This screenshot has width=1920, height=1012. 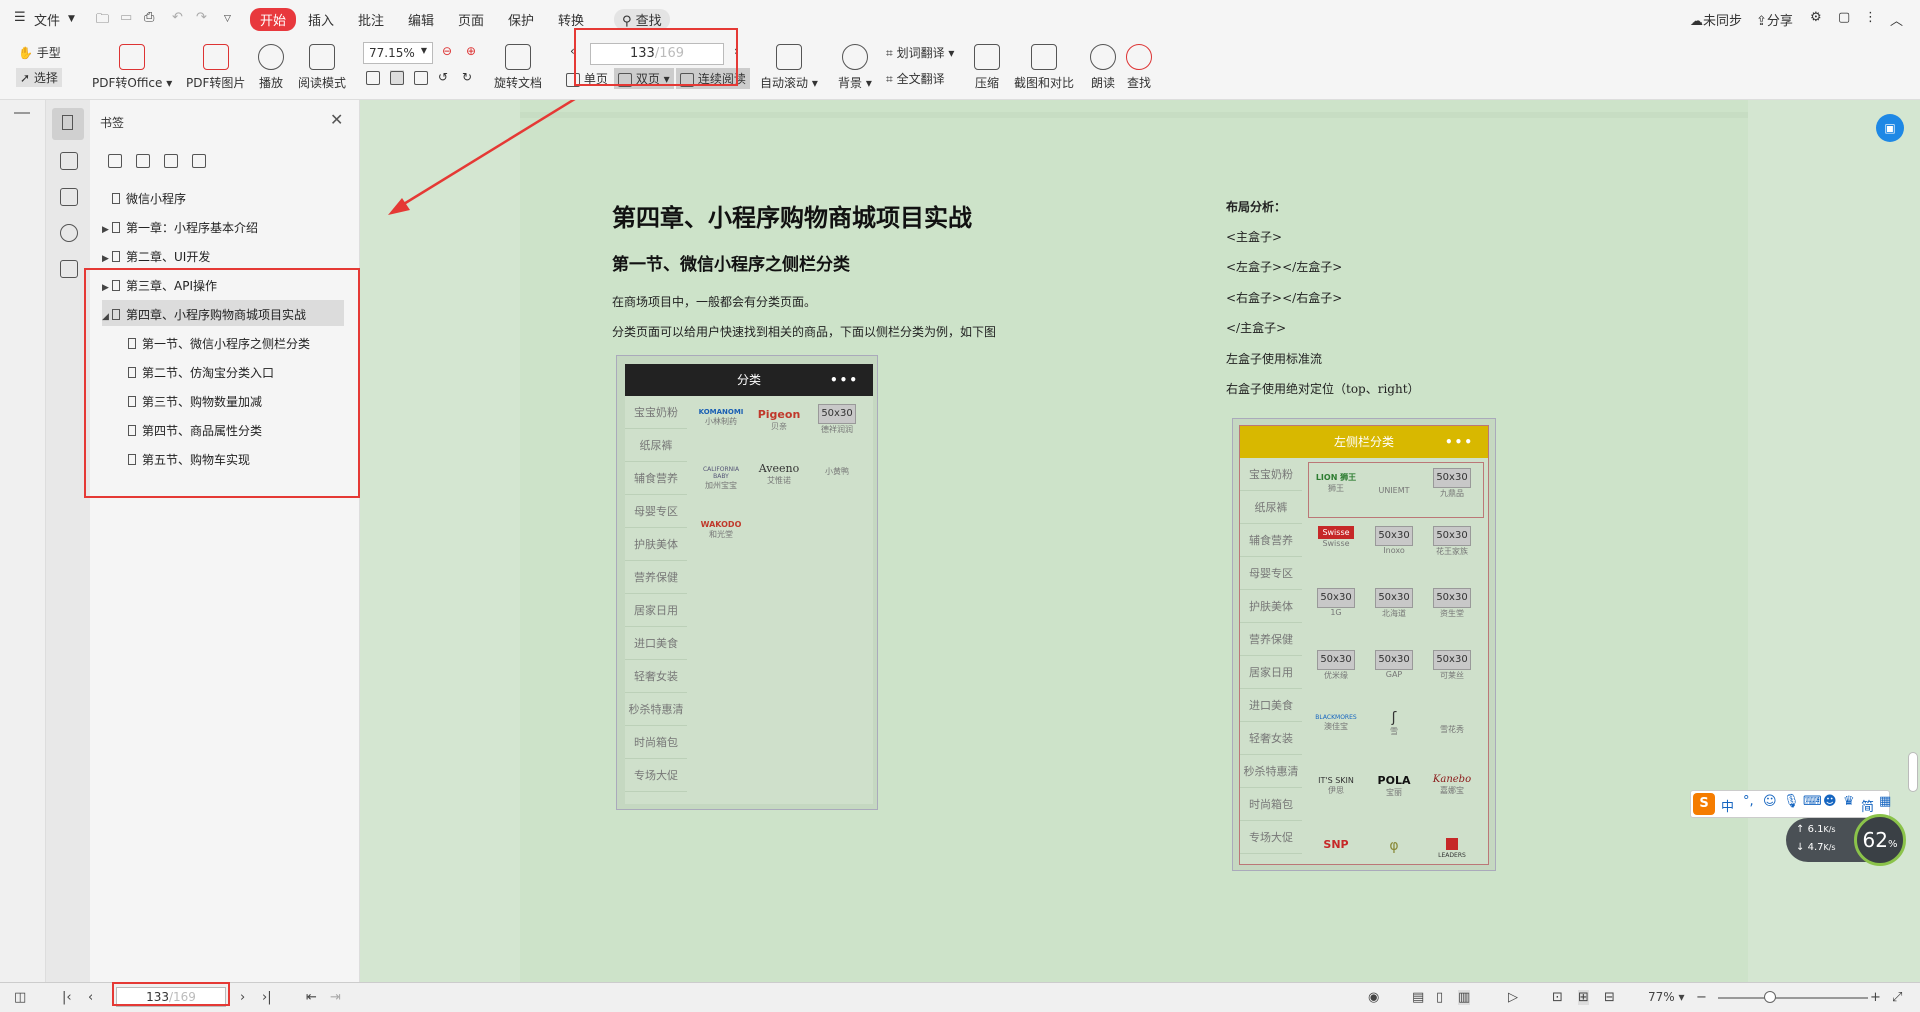 I want to click on double-page-view-icon: ▥, so click(x=1464, y=997).